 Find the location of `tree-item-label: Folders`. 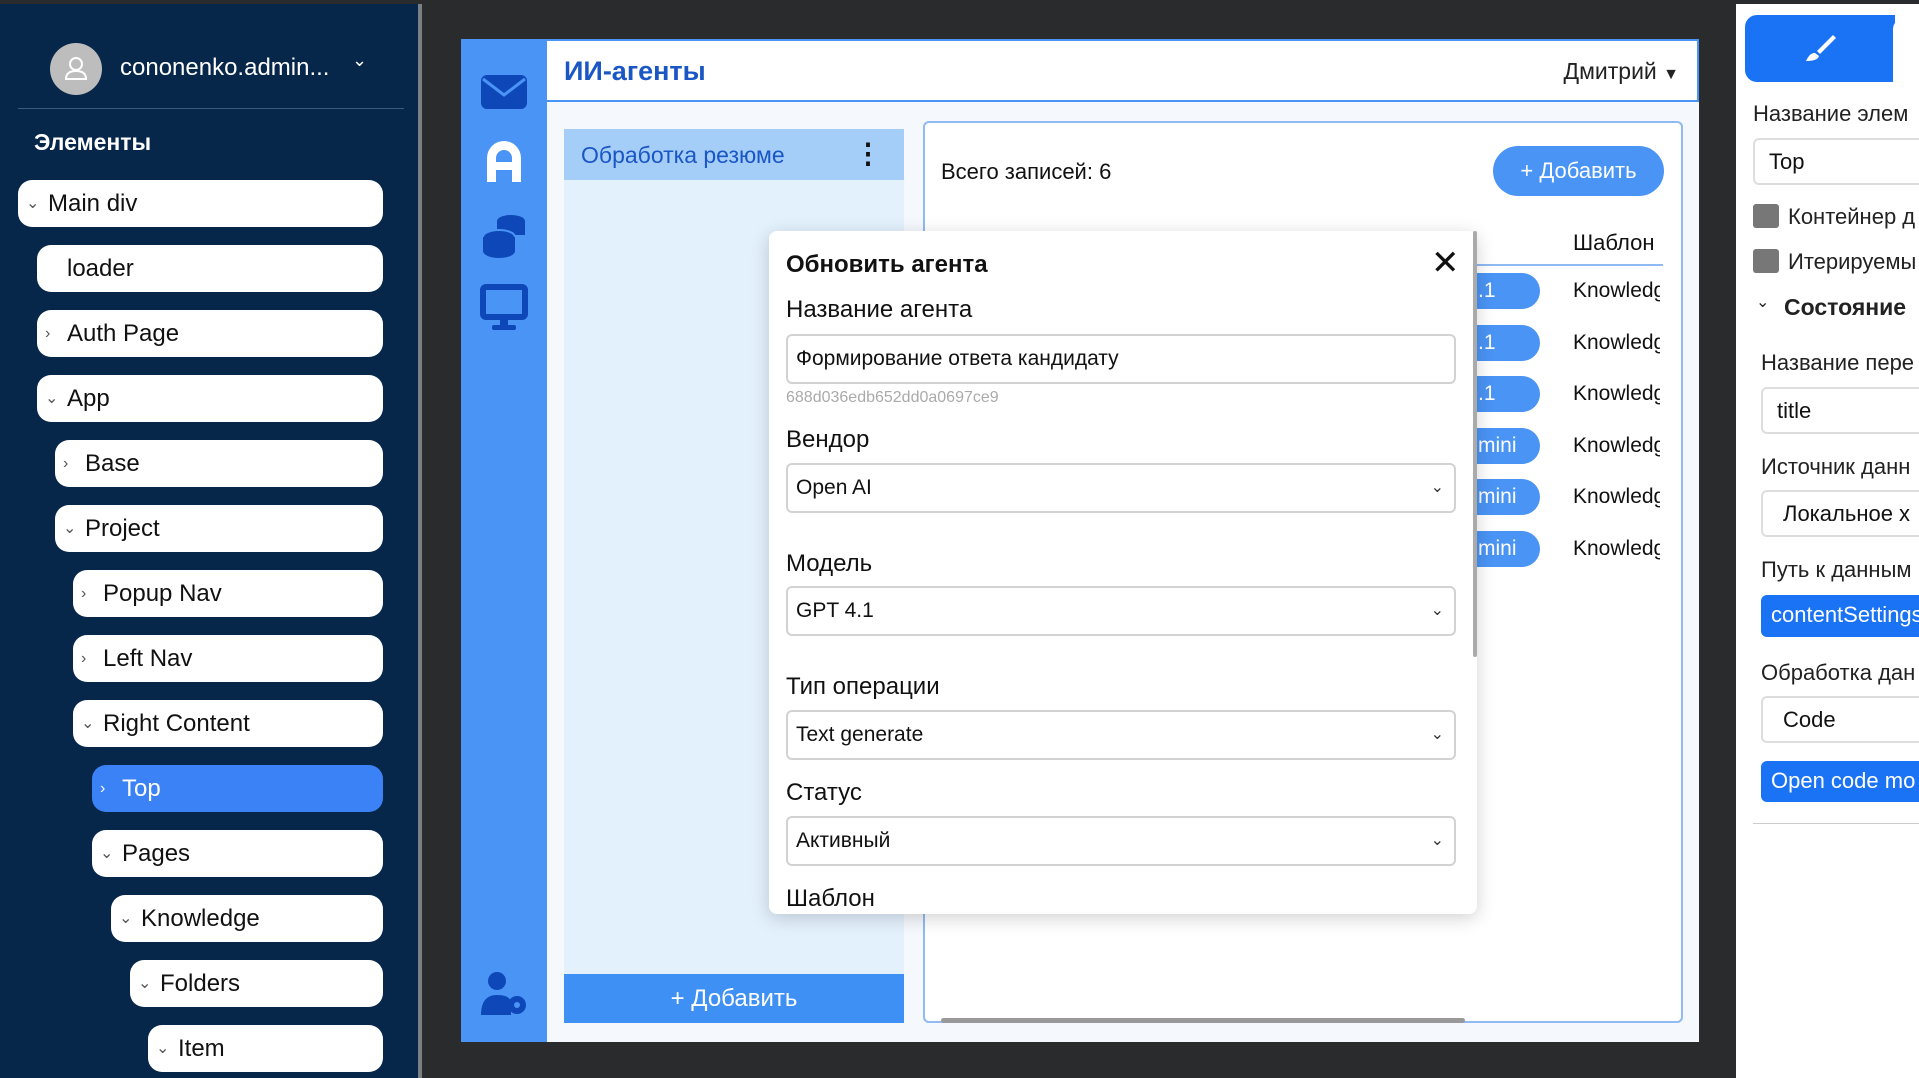

tree-item-label: Folders is located at coordinates (200, 983).